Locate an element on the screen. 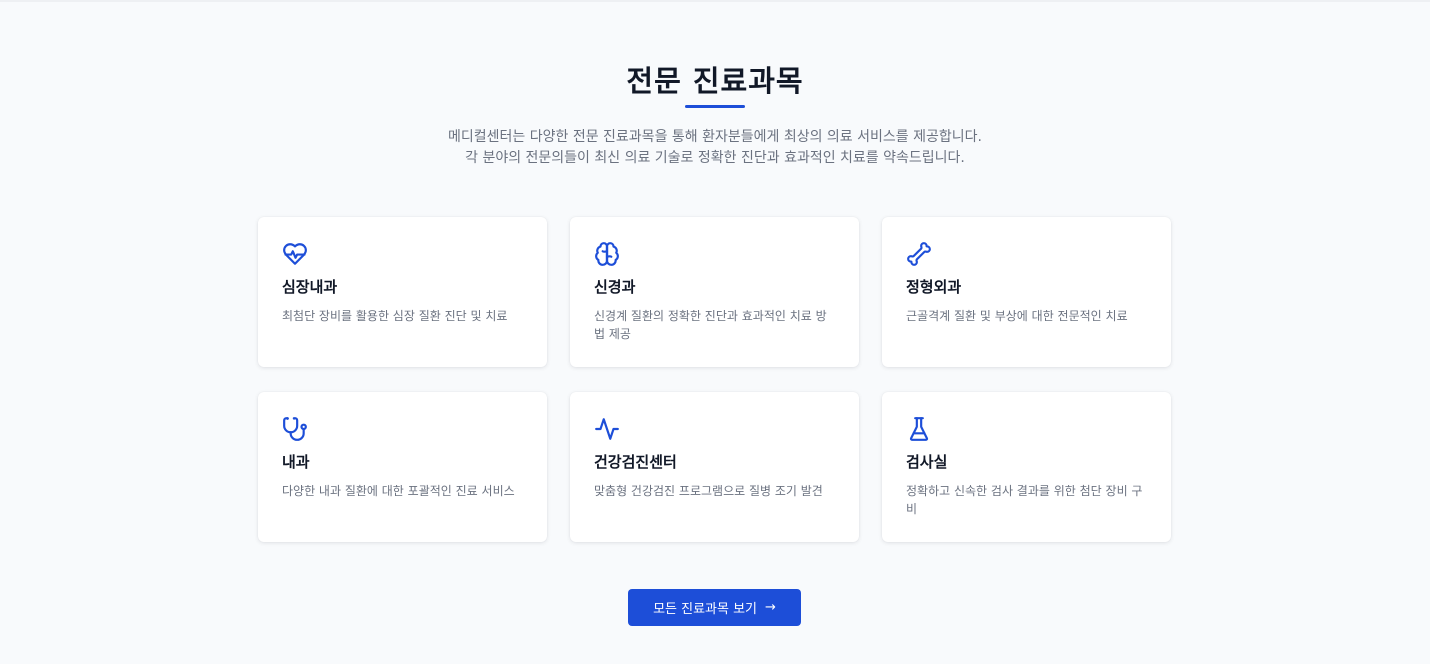  department-title: 건강검진센터 is located at coordinates (635, 462).